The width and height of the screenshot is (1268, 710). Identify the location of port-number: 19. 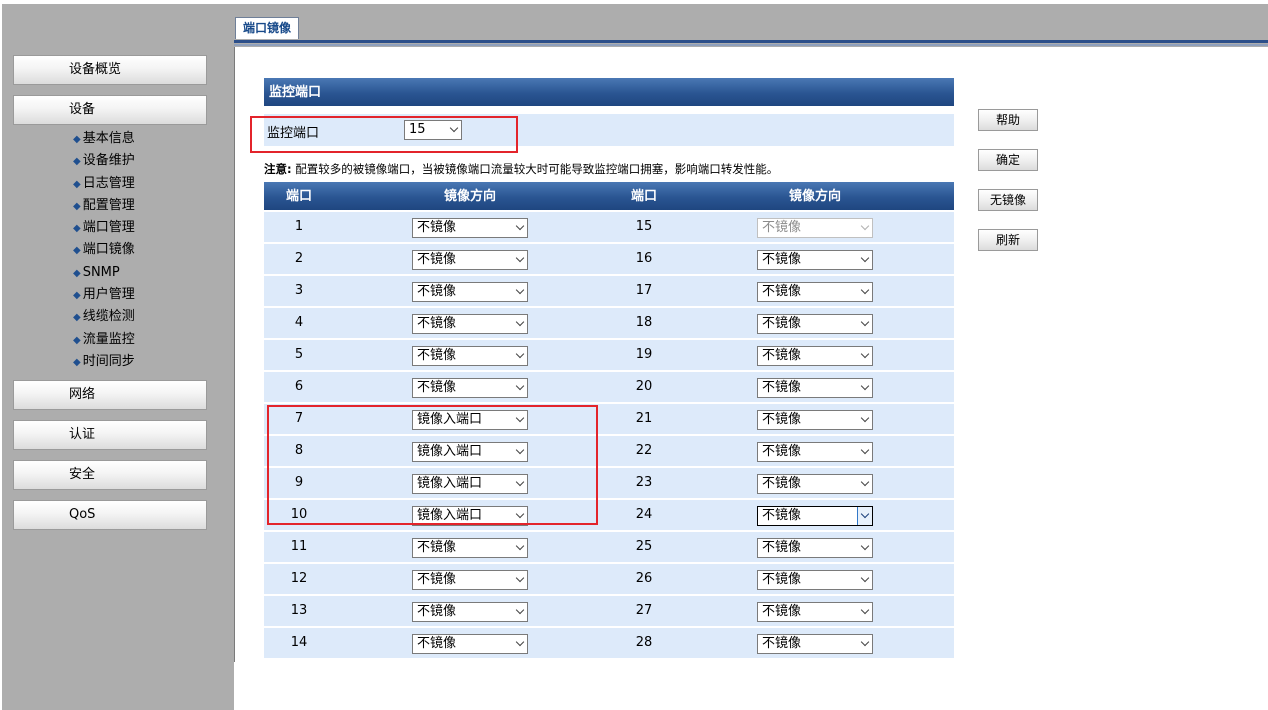
(644, 354).